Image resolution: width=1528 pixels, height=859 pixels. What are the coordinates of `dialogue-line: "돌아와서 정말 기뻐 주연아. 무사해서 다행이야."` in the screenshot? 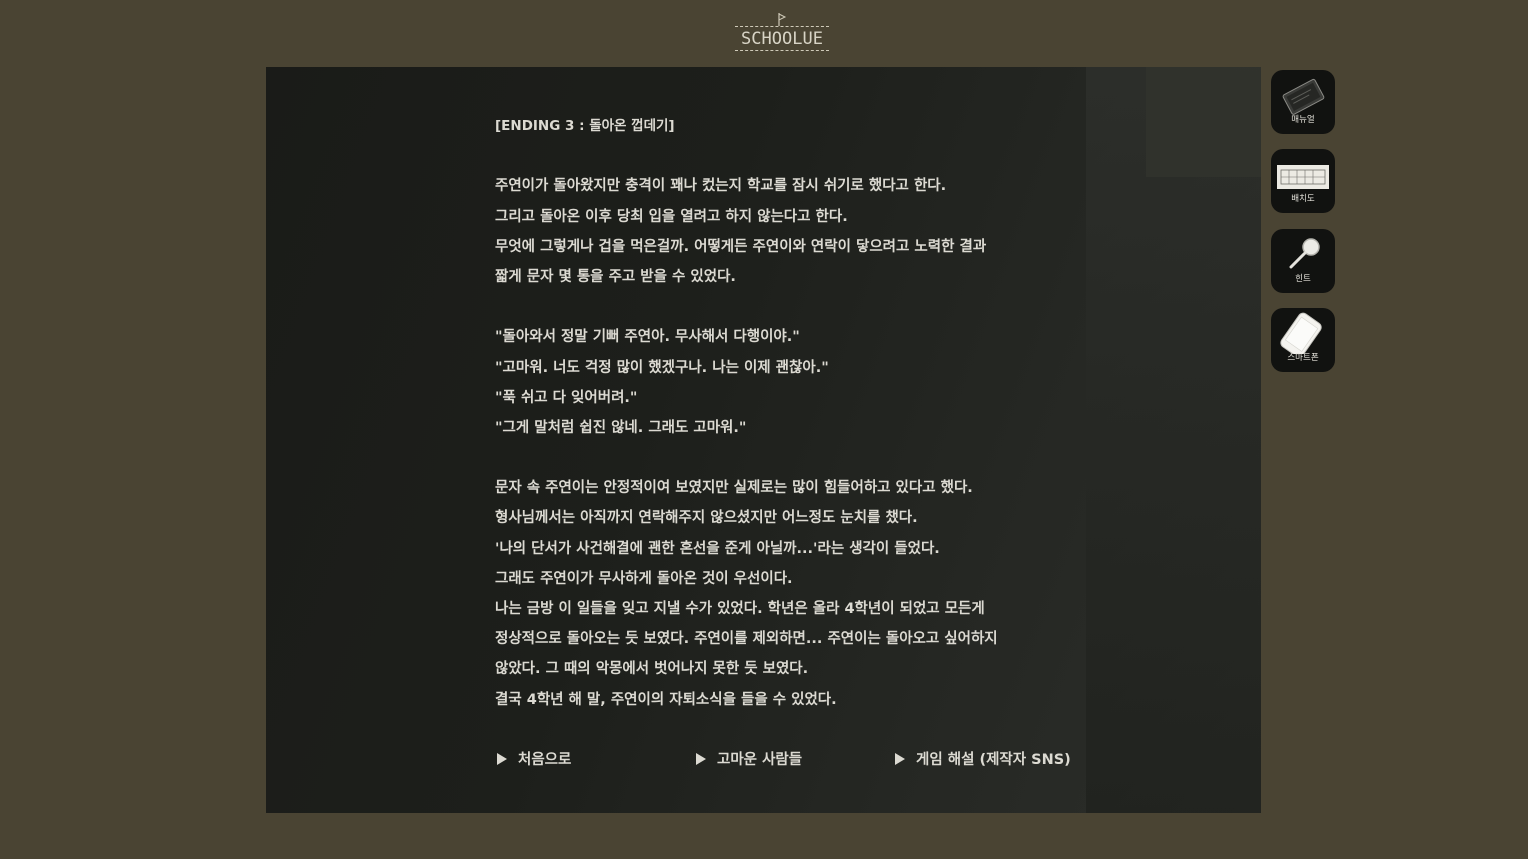 It's located at (647, 337).